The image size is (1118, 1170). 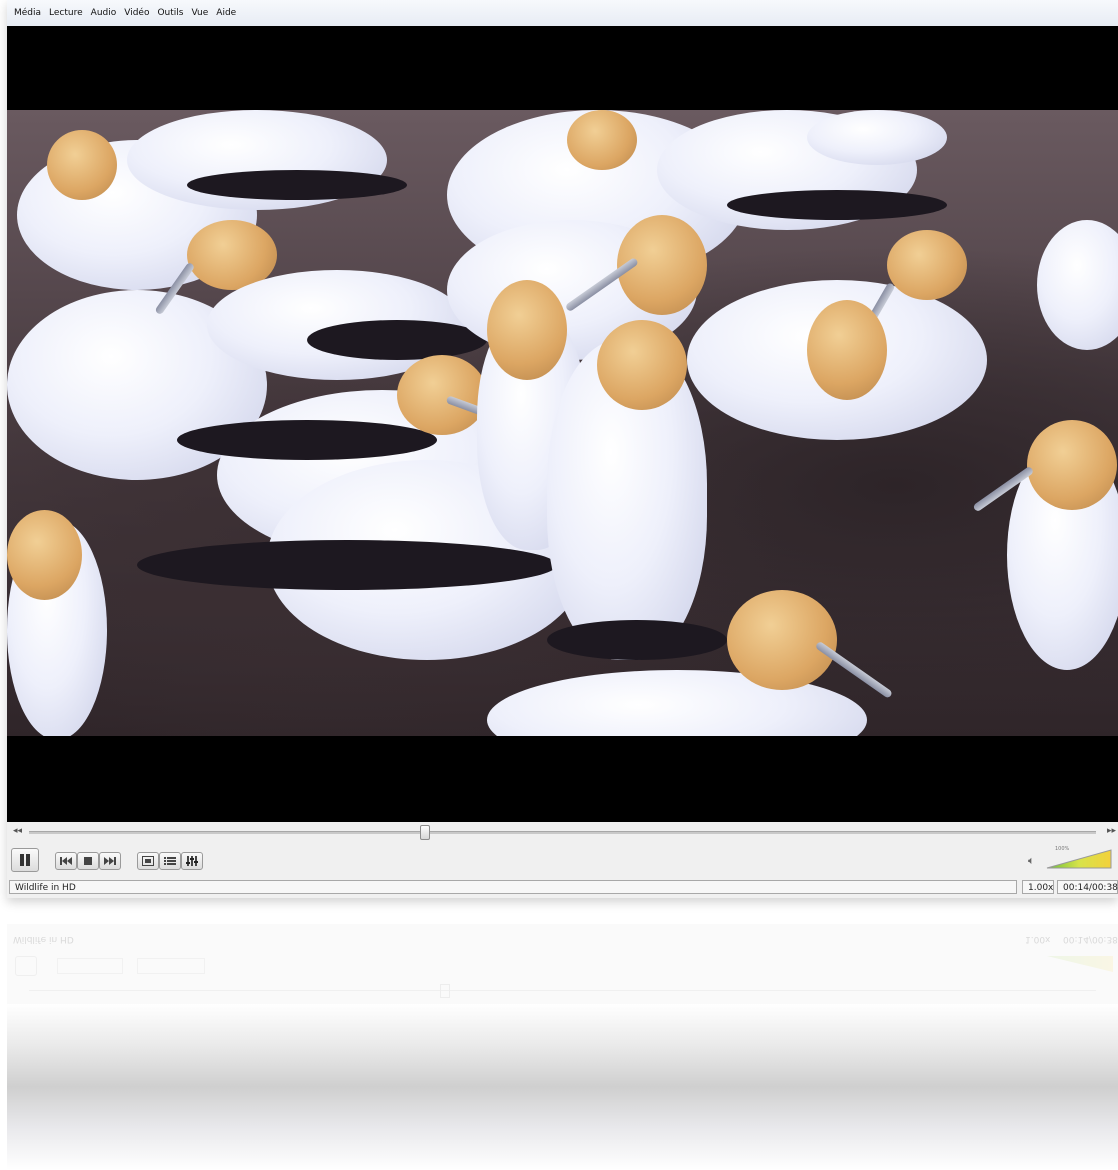 I want to click on menu-audio: Audio, so click(x=104, y=13).